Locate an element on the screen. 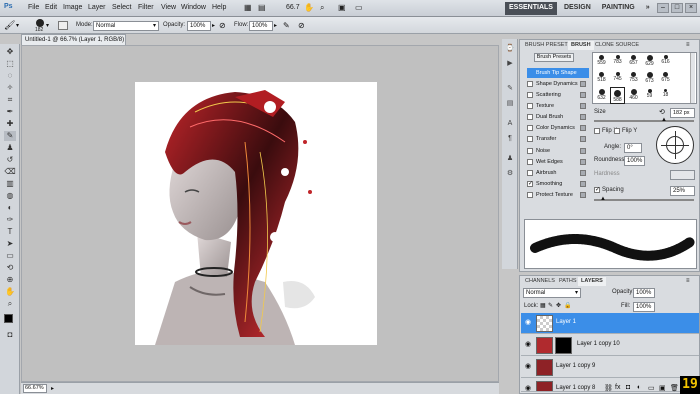  3d-orbit-tool-icon: ⊕ is located at coordinates (10, 280).